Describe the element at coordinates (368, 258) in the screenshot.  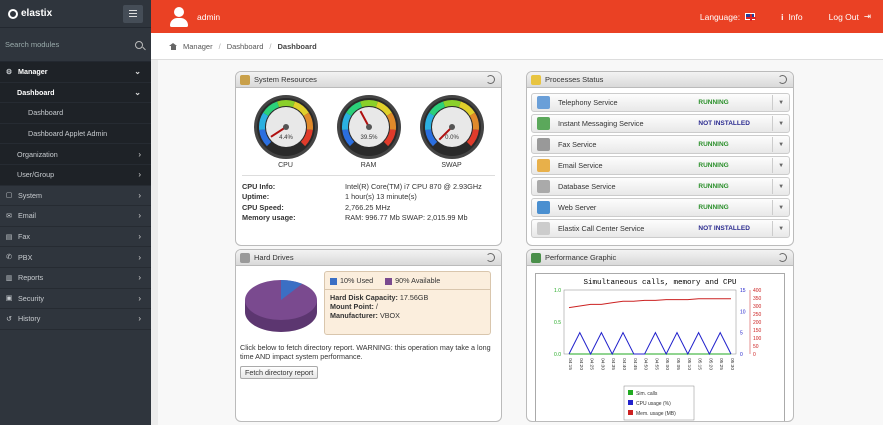
I see `panel-header: Hard Drives` at that location.